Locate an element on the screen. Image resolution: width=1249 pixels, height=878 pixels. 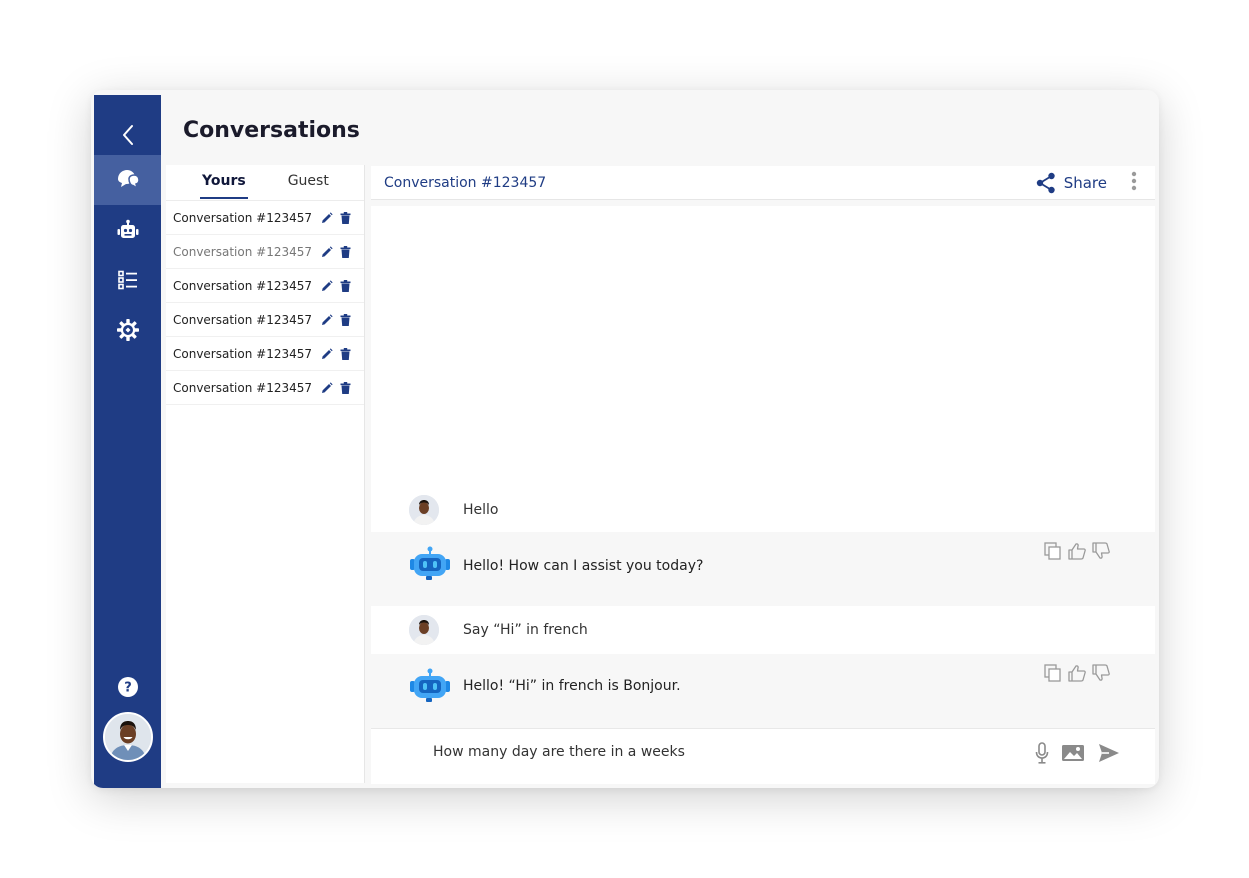
bot-message: Hello! “Hi” in french is Bonjour. is located at coordinates (763, 691).